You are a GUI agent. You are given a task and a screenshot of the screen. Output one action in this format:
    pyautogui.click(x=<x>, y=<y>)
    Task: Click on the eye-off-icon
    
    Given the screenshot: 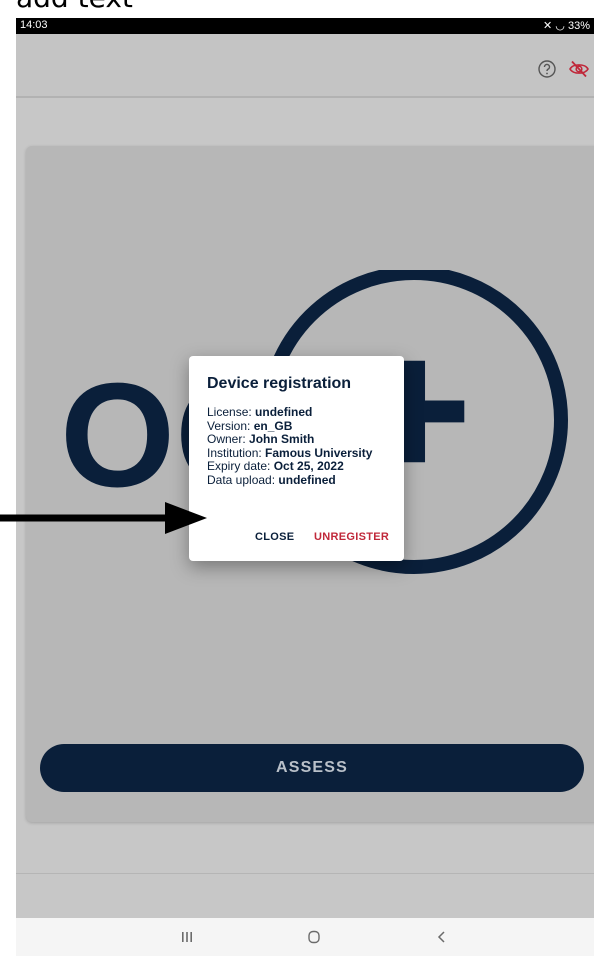 What is the action you would take?
    pyautogui.click(x=579, y=69)
    